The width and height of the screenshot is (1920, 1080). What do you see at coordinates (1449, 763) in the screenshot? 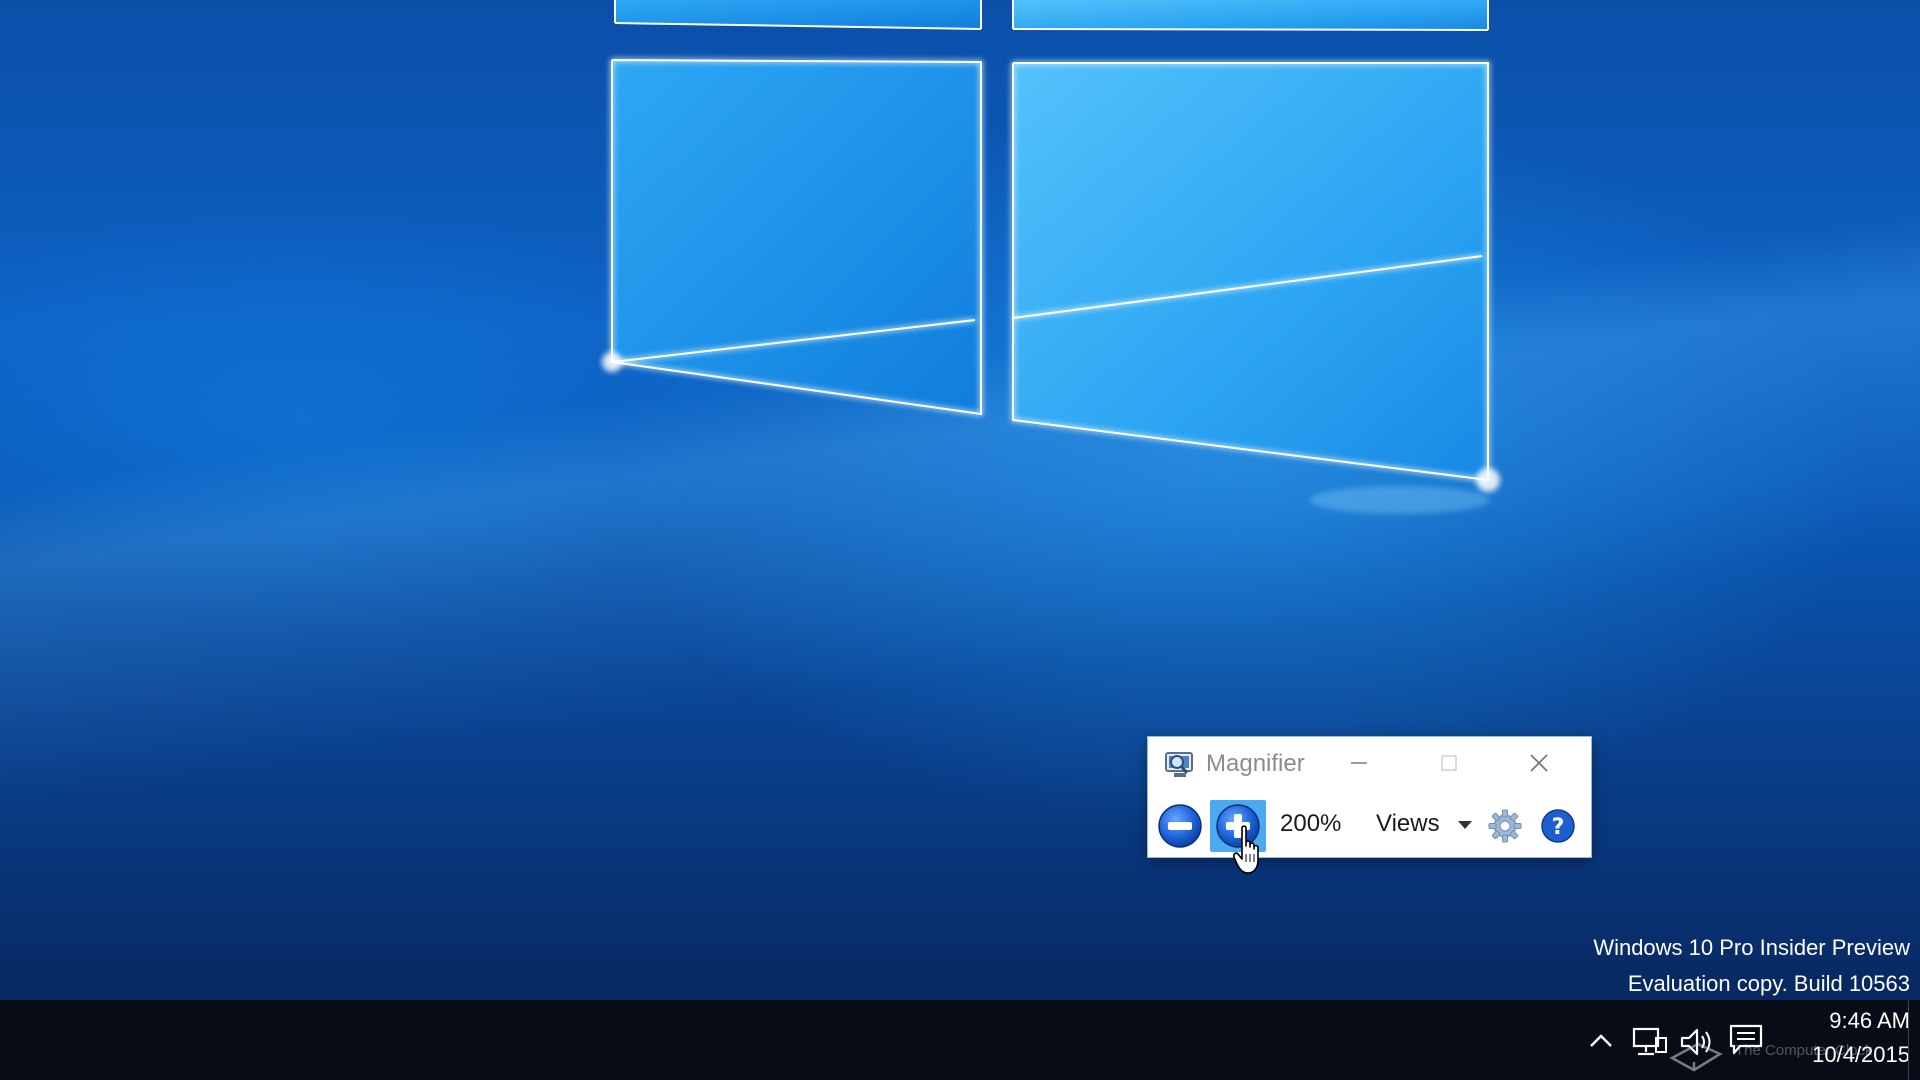
I see `maximize-icon` at bounding box center [1449, 763].